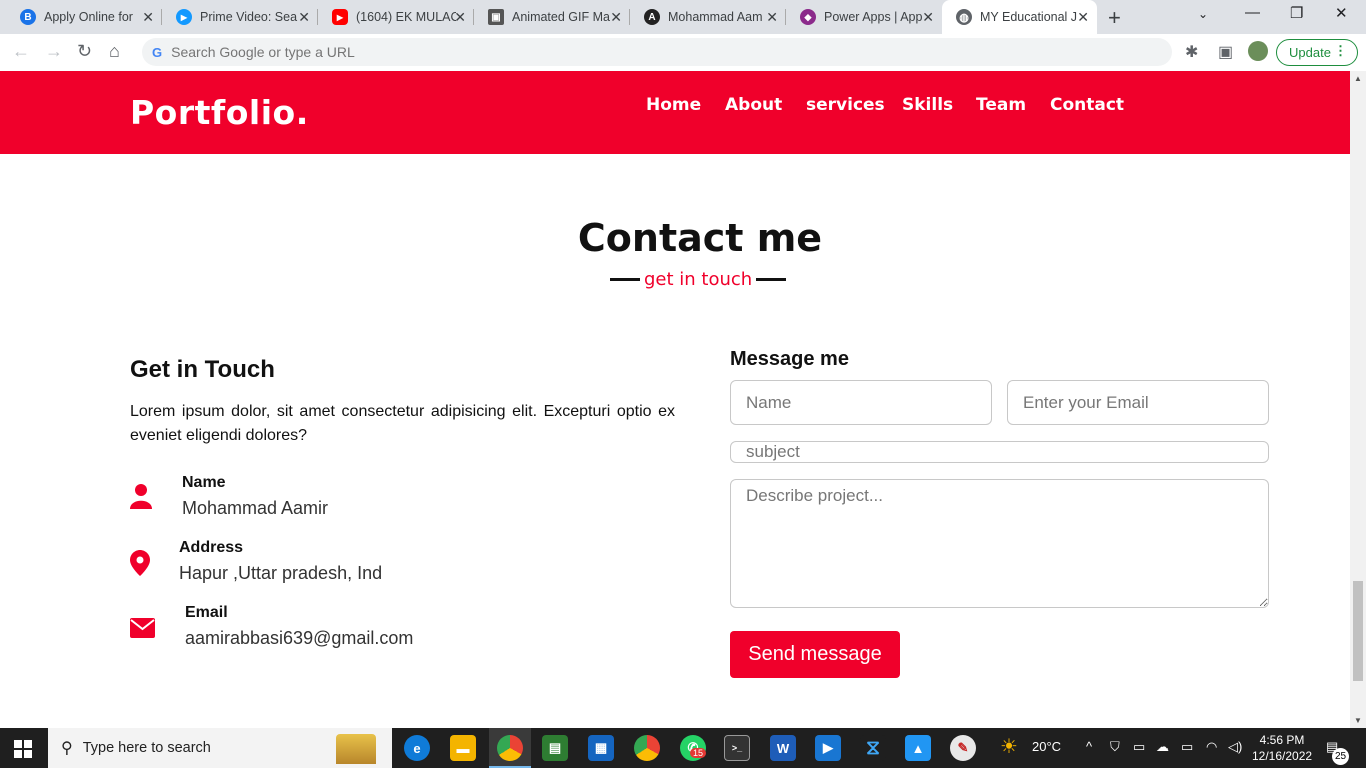 The width and height of the screenshot is (1366, 768). I want to click on info-label: Email, so click(206, 612).